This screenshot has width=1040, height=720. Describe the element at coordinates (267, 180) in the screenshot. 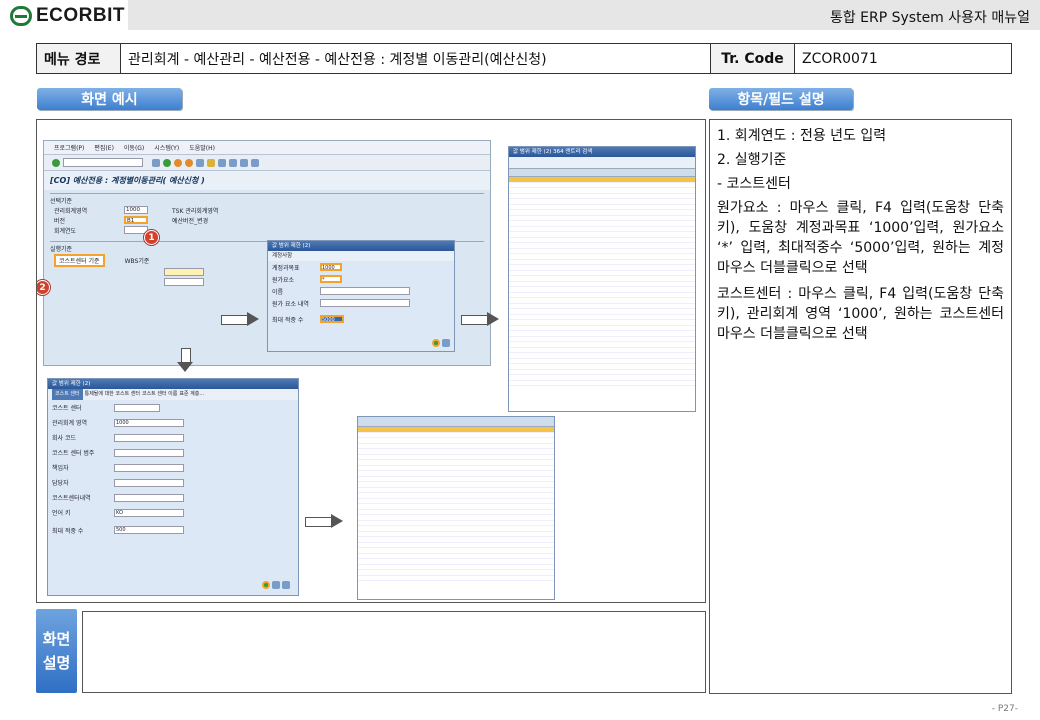

I see `sap-screen-title: [CO] 예산전용 : 계정별이동관리( 예산신청 )` at that location.